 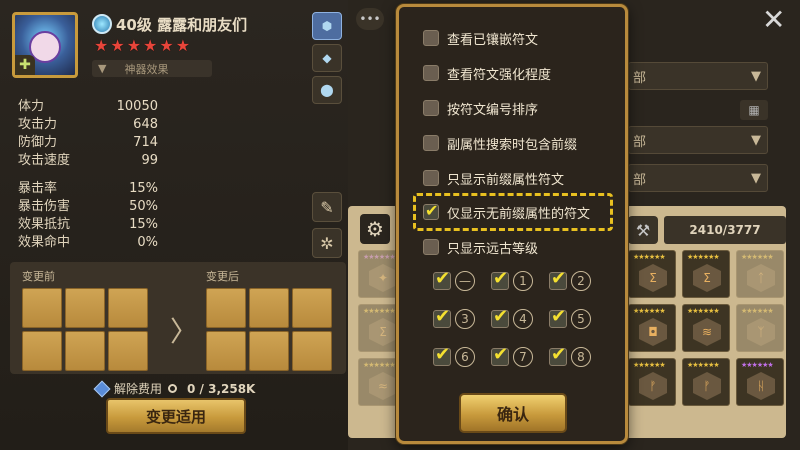 I want to click on filter-option: 按符文编号排序, so click(x=480, y=108).